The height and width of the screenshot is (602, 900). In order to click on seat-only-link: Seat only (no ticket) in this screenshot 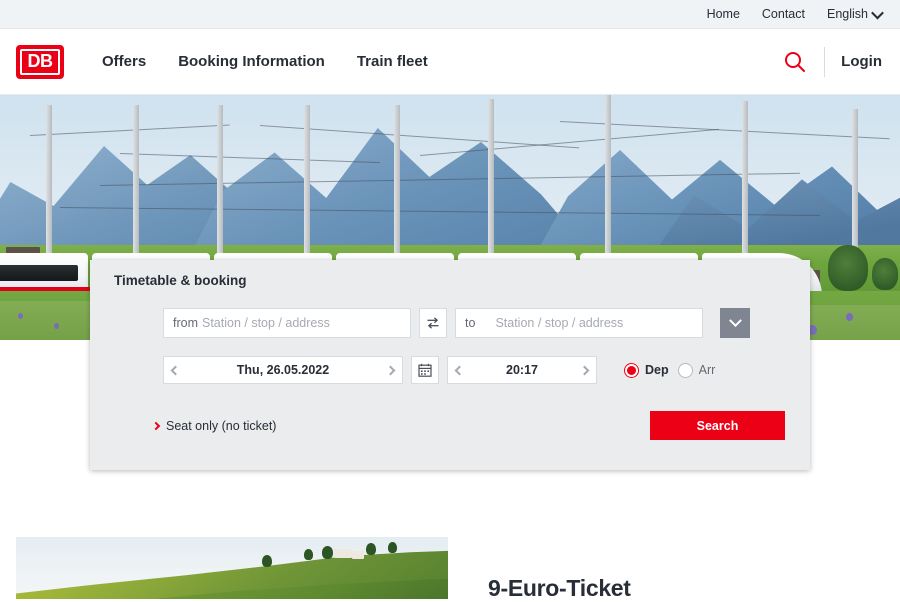, I will do `click(214, 425)`.